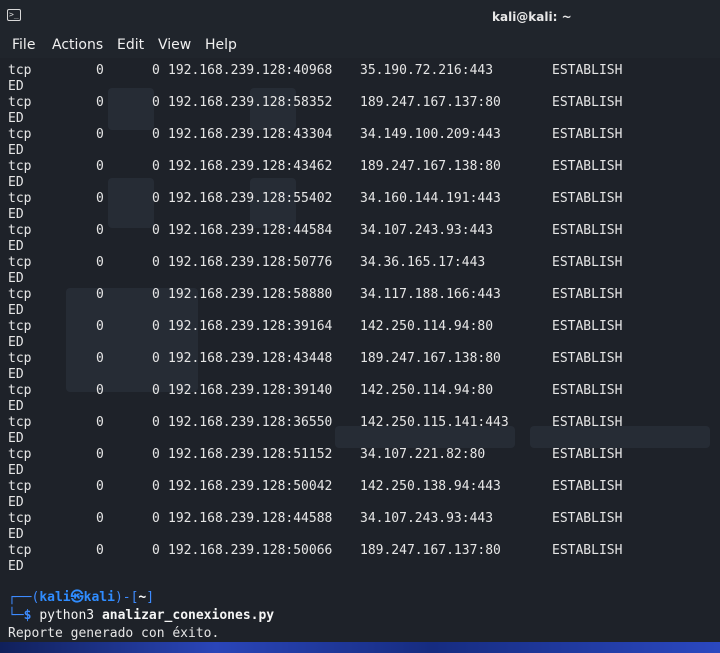 This screenshot has height=653, width=720. Describe the element at coordinates (360, 46) in the screenshot. I see `menu-bar: File Actions Edit View Help` at that location.